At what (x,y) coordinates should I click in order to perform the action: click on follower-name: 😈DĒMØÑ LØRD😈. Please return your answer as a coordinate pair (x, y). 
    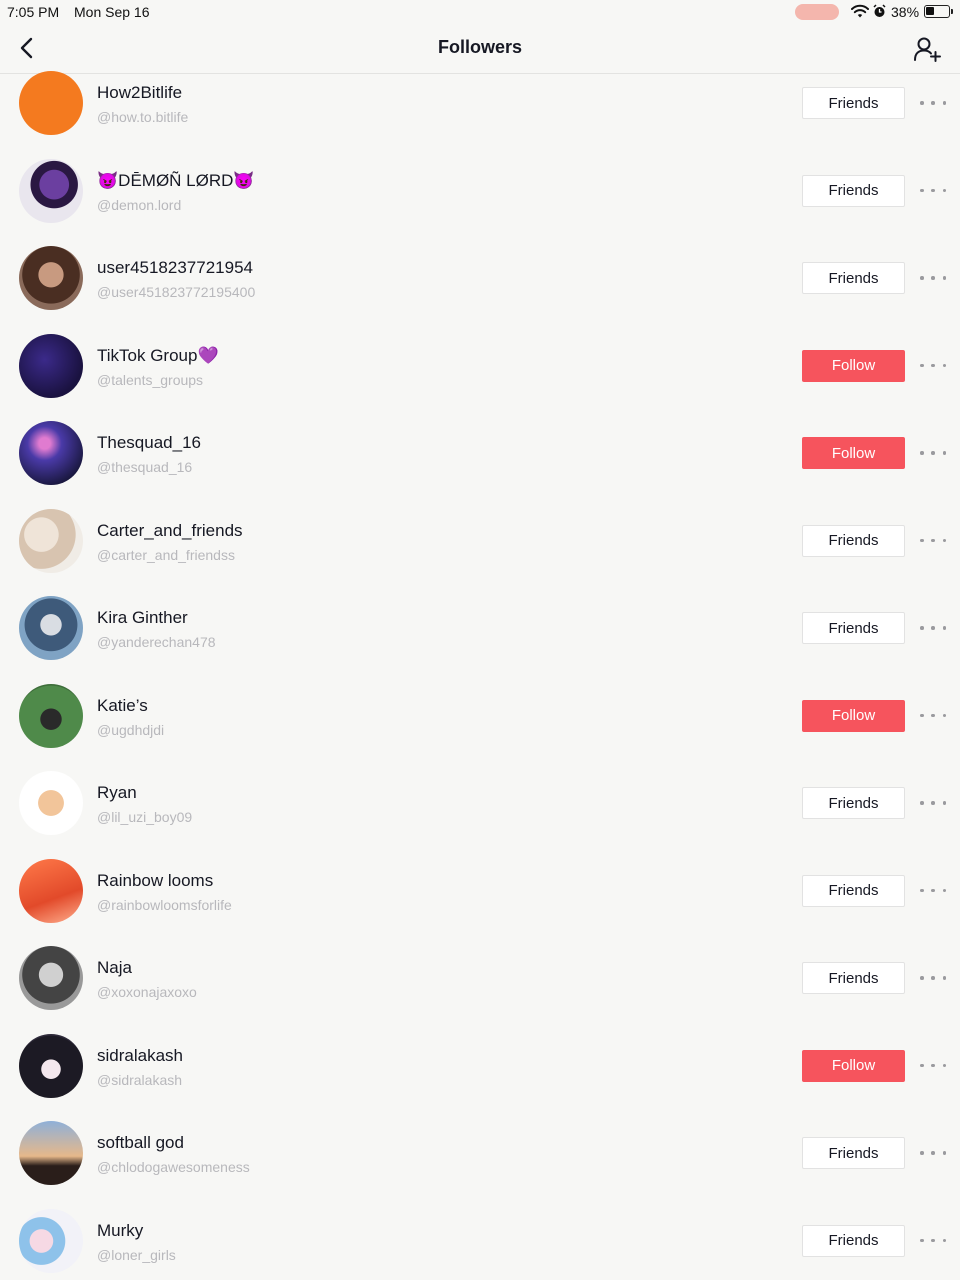
    Looking at the image, I should click on (176, 181).